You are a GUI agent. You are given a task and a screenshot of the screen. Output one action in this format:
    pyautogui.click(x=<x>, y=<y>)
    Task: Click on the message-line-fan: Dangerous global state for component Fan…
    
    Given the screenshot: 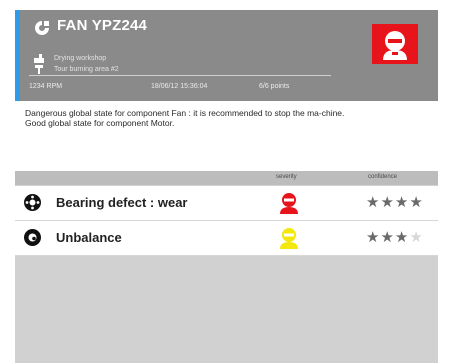 What is the action you would take?
    pyautogui.click(x=185, y=113)
    